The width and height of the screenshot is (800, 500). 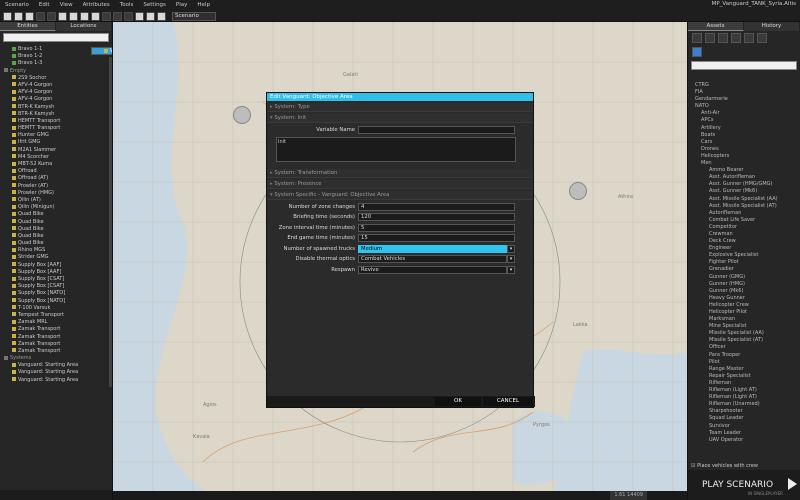 What do you see at coordinates (744, 177) in the screenshot?
I see `asset-item: Asst. Autorifleman` at bounding box center [744, 177].